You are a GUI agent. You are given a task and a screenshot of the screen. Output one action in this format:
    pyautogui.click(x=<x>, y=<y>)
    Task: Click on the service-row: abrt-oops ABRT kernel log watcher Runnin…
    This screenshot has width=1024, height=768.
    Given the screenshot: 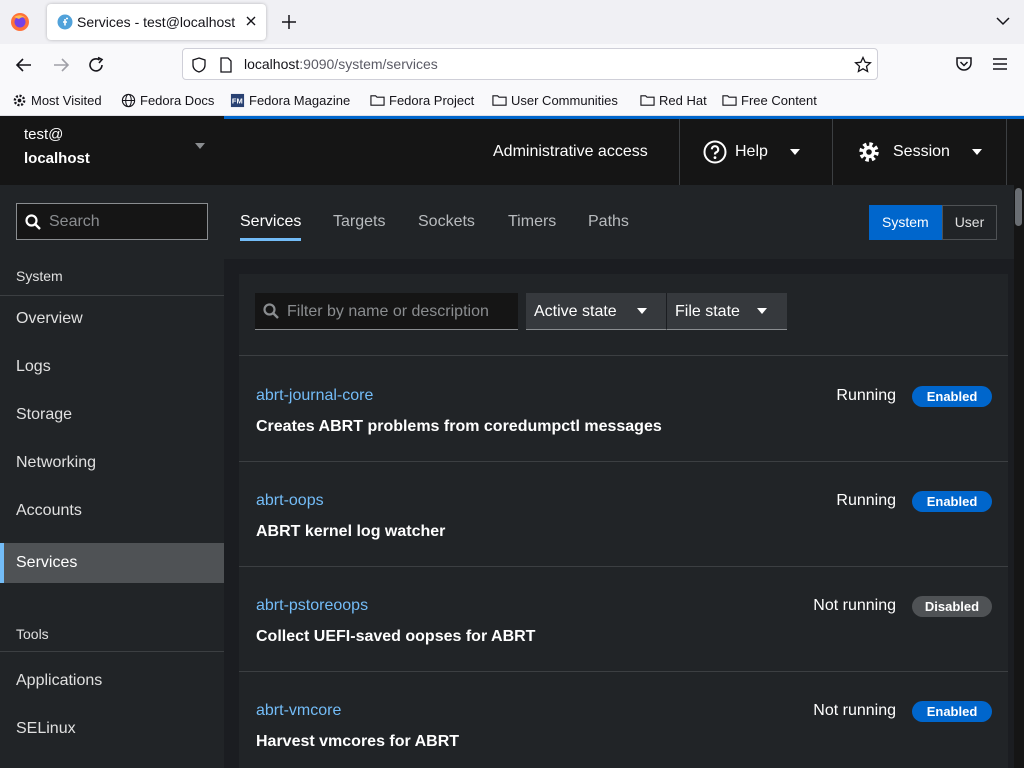 What is the action you would take?
    pyautogui.click(x=623, y=514)
    